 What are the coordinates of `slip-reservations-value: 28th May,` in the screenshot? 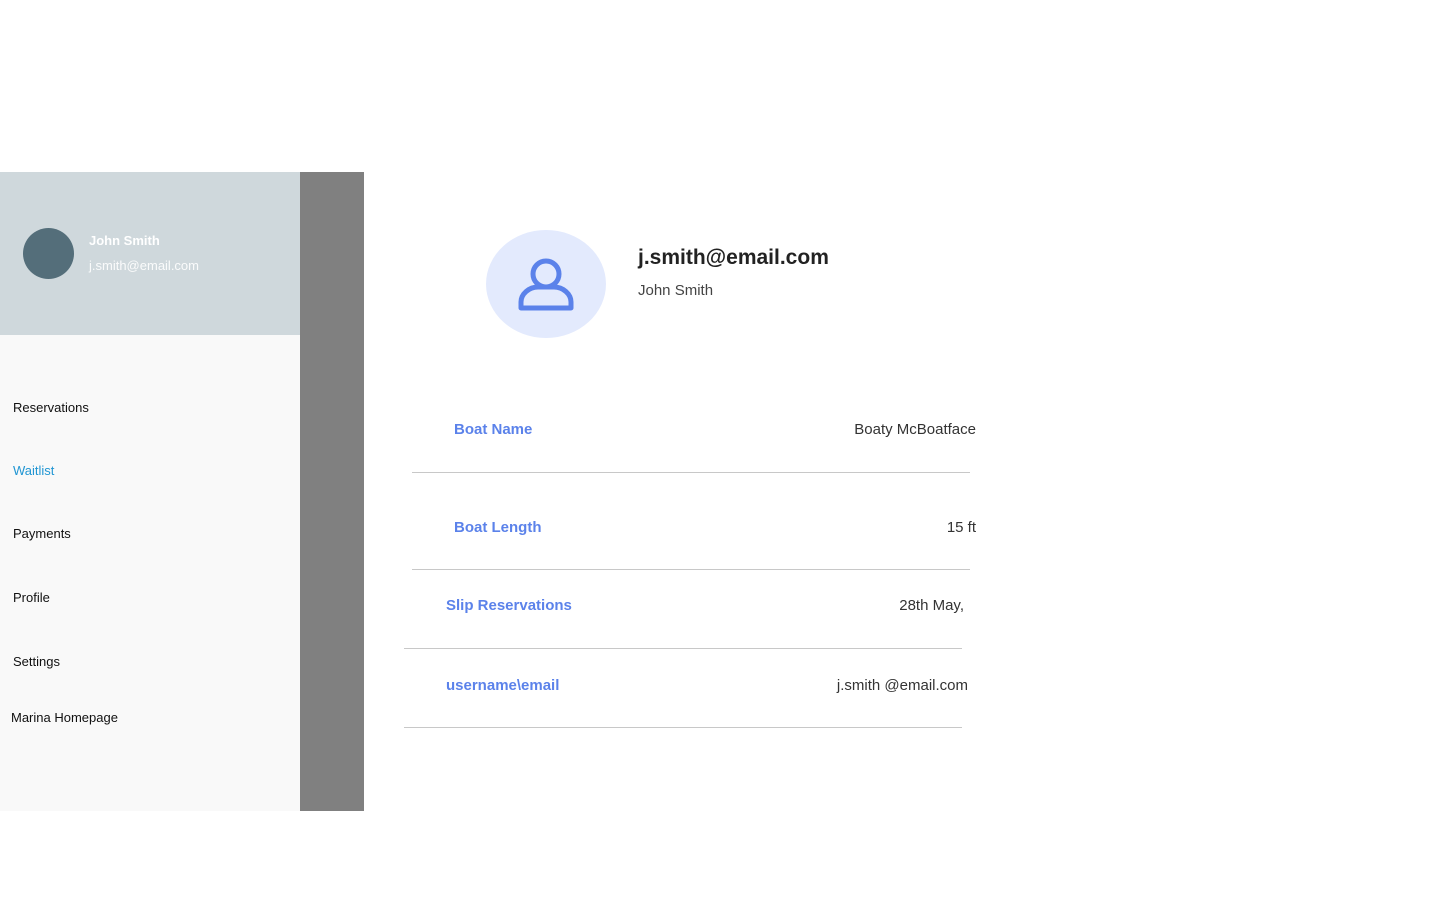 It's located at (931, 605).